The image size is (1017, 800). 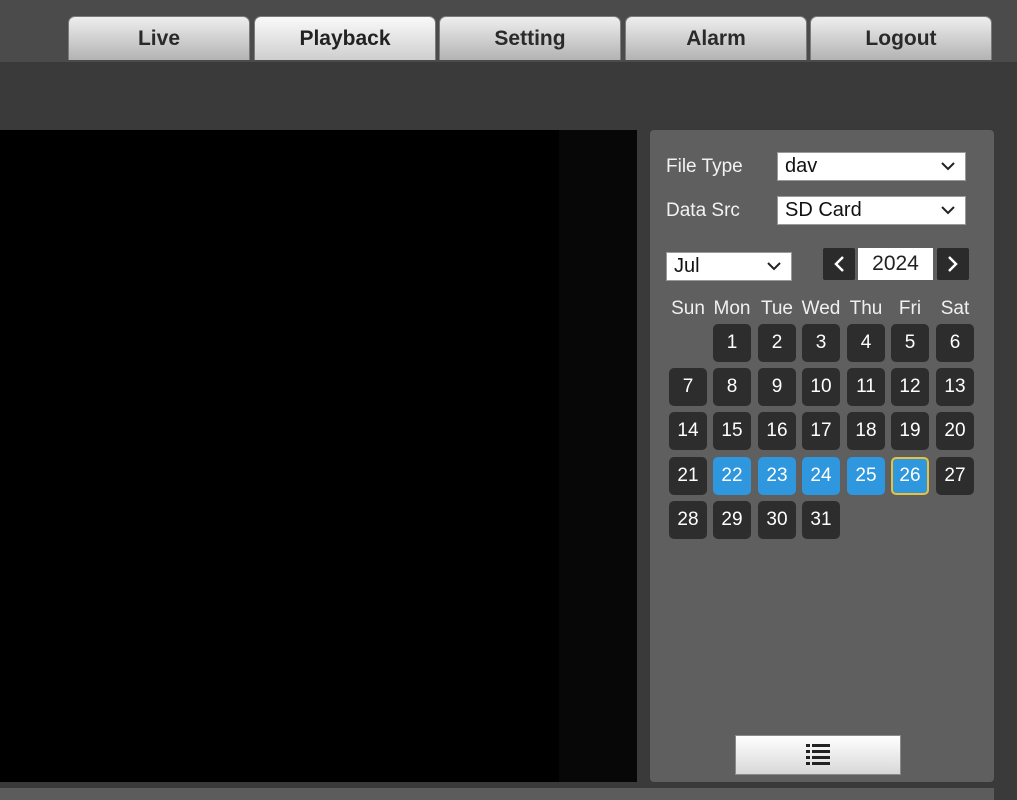 What do you see at coordinates (497, 794) in the screenshot?
I see `playback-timeline-bar` at bounding box center [497, 794].